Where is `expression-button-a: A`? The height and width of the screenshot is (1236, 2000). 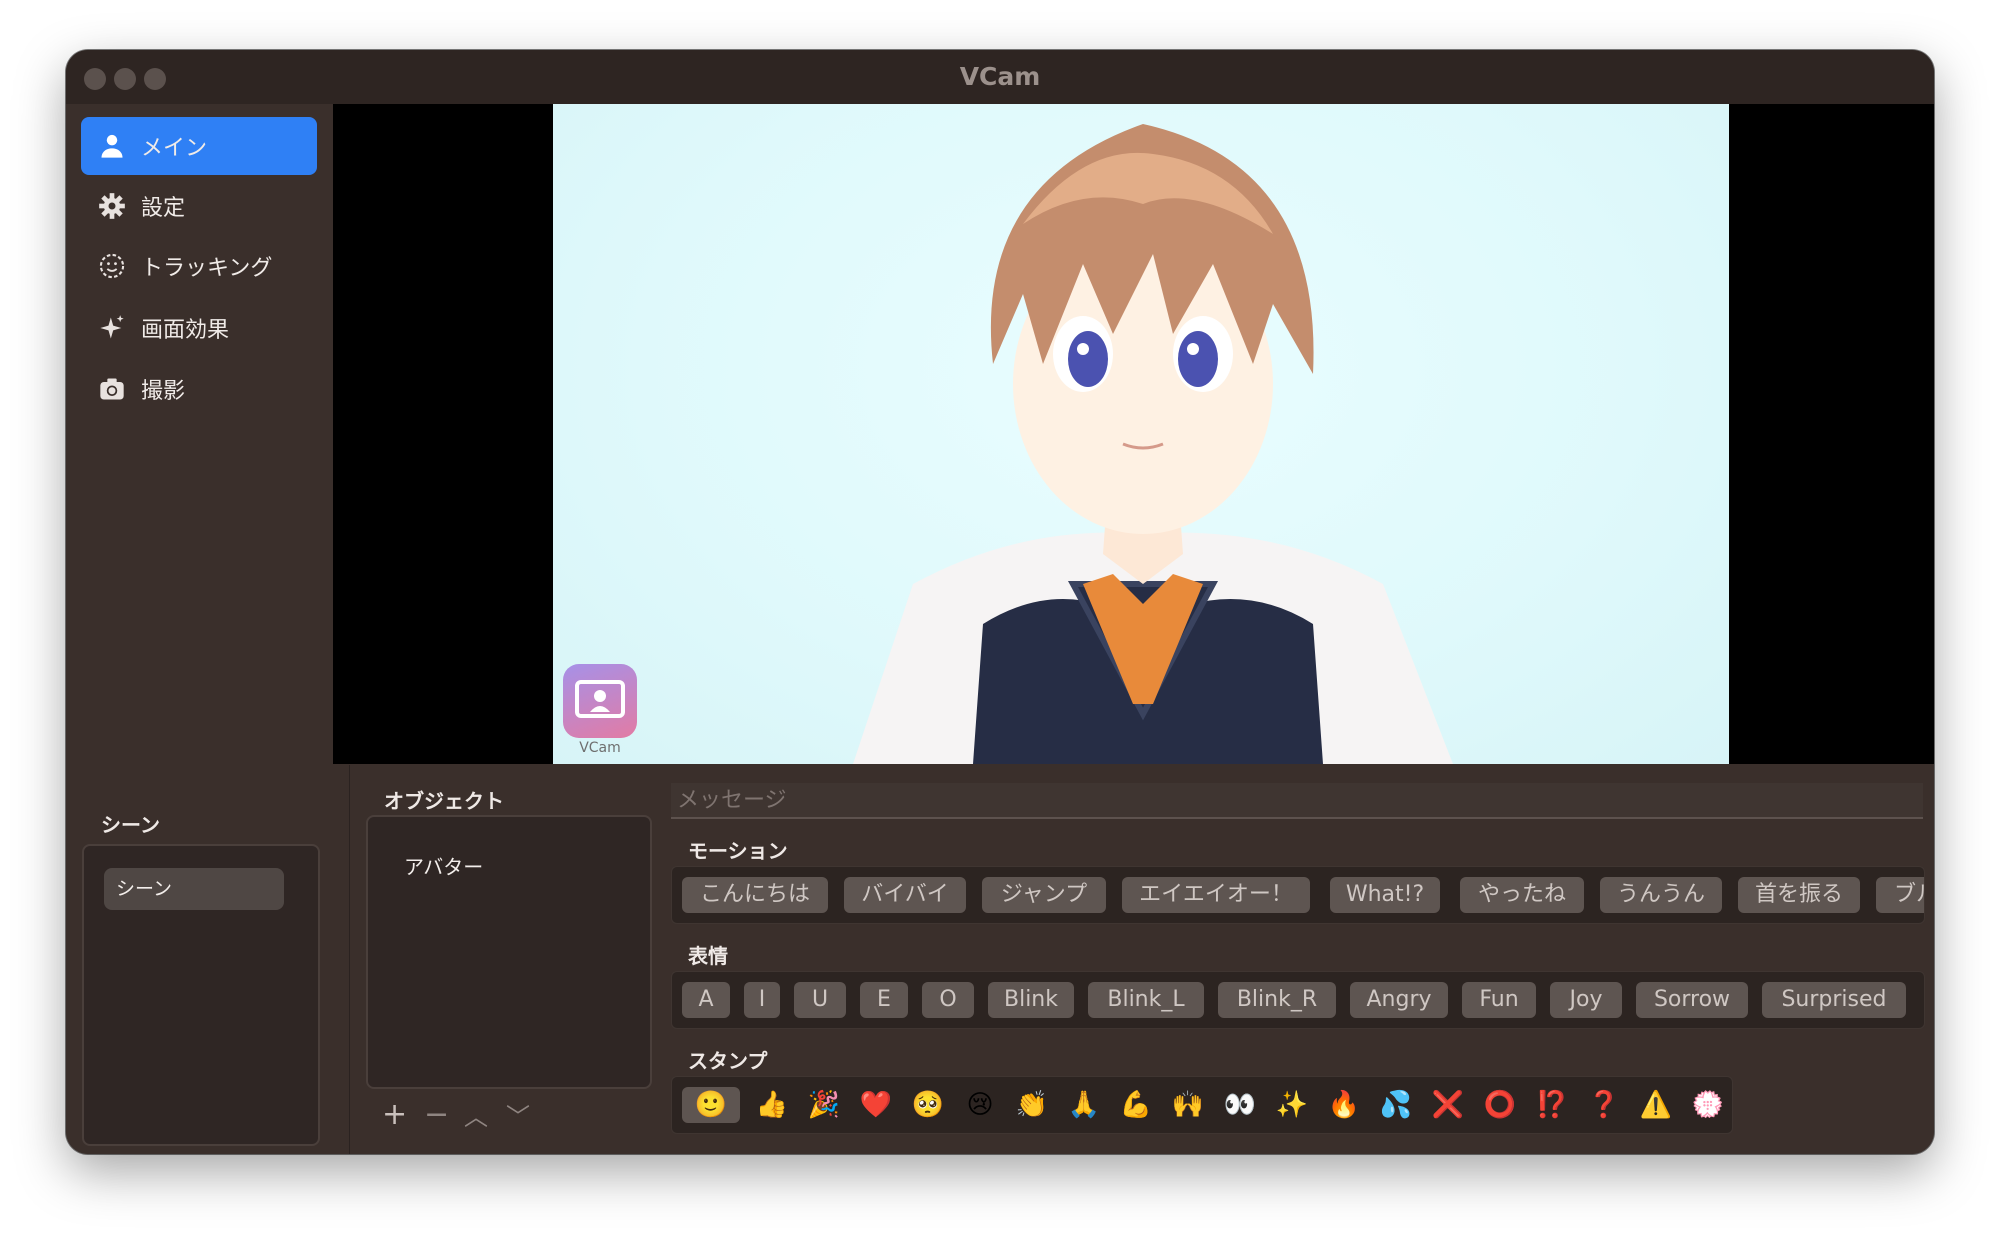
expression-button-a: A is located at coordinates (706, 1000).